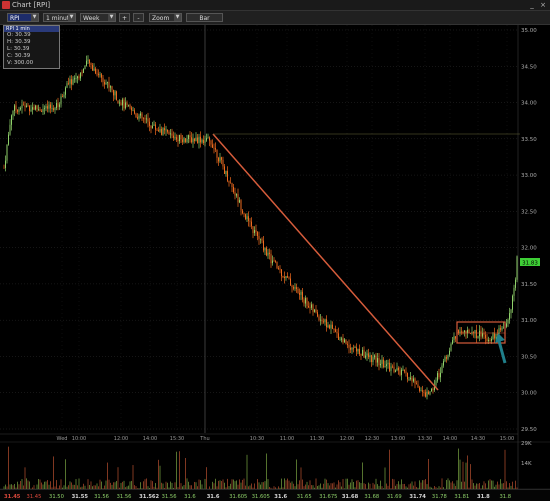 The height and width of the screenshot is (501, 550). What do you see at coordinates (532, 5) in the screenshot?
I see `minimize-button: _` at bounding box center [532, 5].